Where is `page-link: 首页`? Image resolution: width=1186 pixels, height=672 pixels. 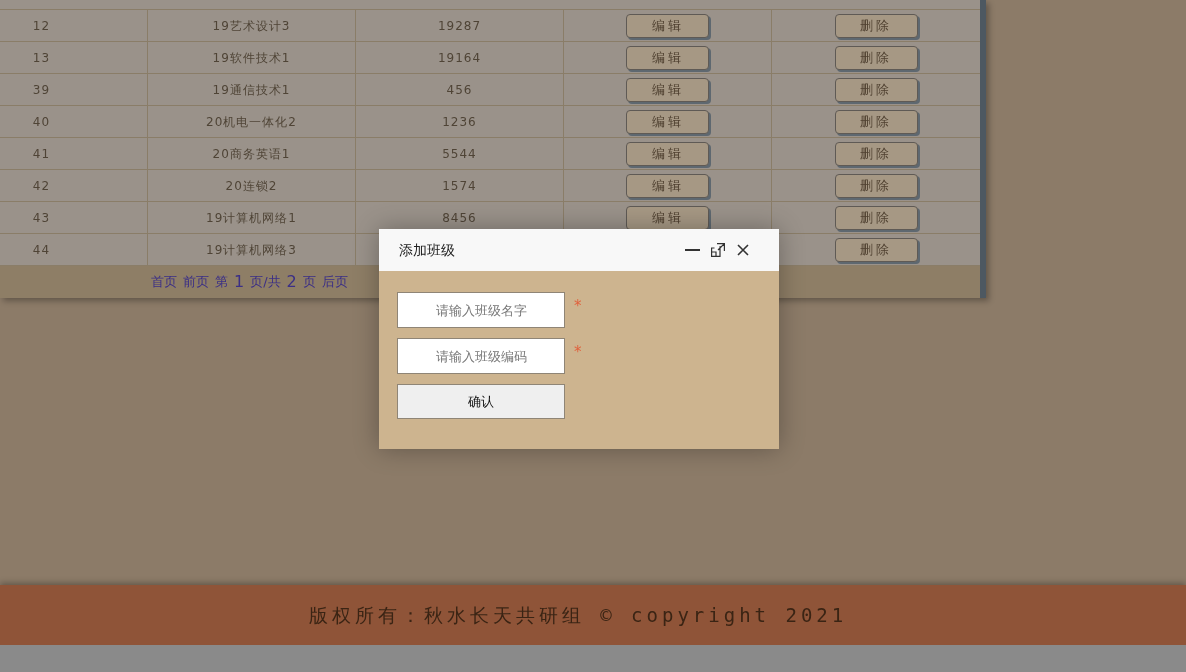 page-link: 首页 is located at coordinates (164, 282).